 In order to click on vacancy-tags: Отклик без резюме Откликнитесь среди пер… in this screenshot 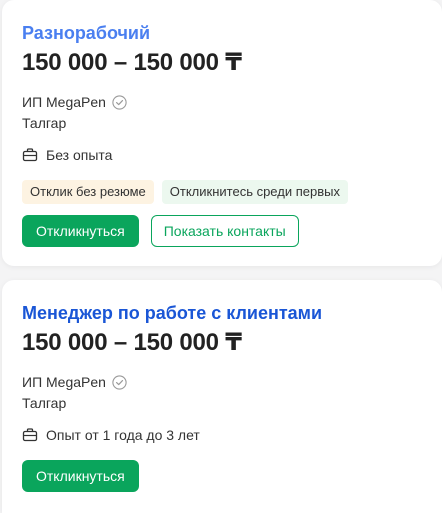, I will do `click(222, 192)`.